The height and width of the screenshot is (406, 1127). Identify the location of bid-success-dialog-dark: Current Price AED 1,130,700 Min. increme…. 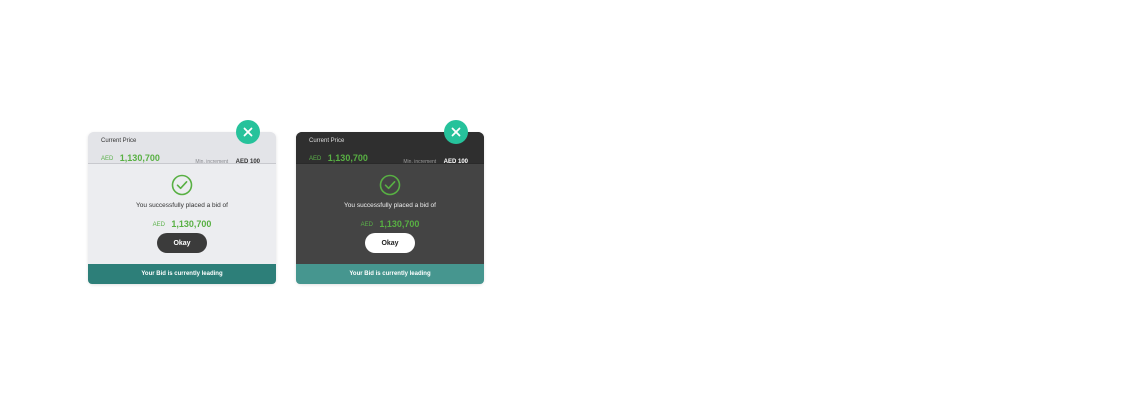
(390, 202).